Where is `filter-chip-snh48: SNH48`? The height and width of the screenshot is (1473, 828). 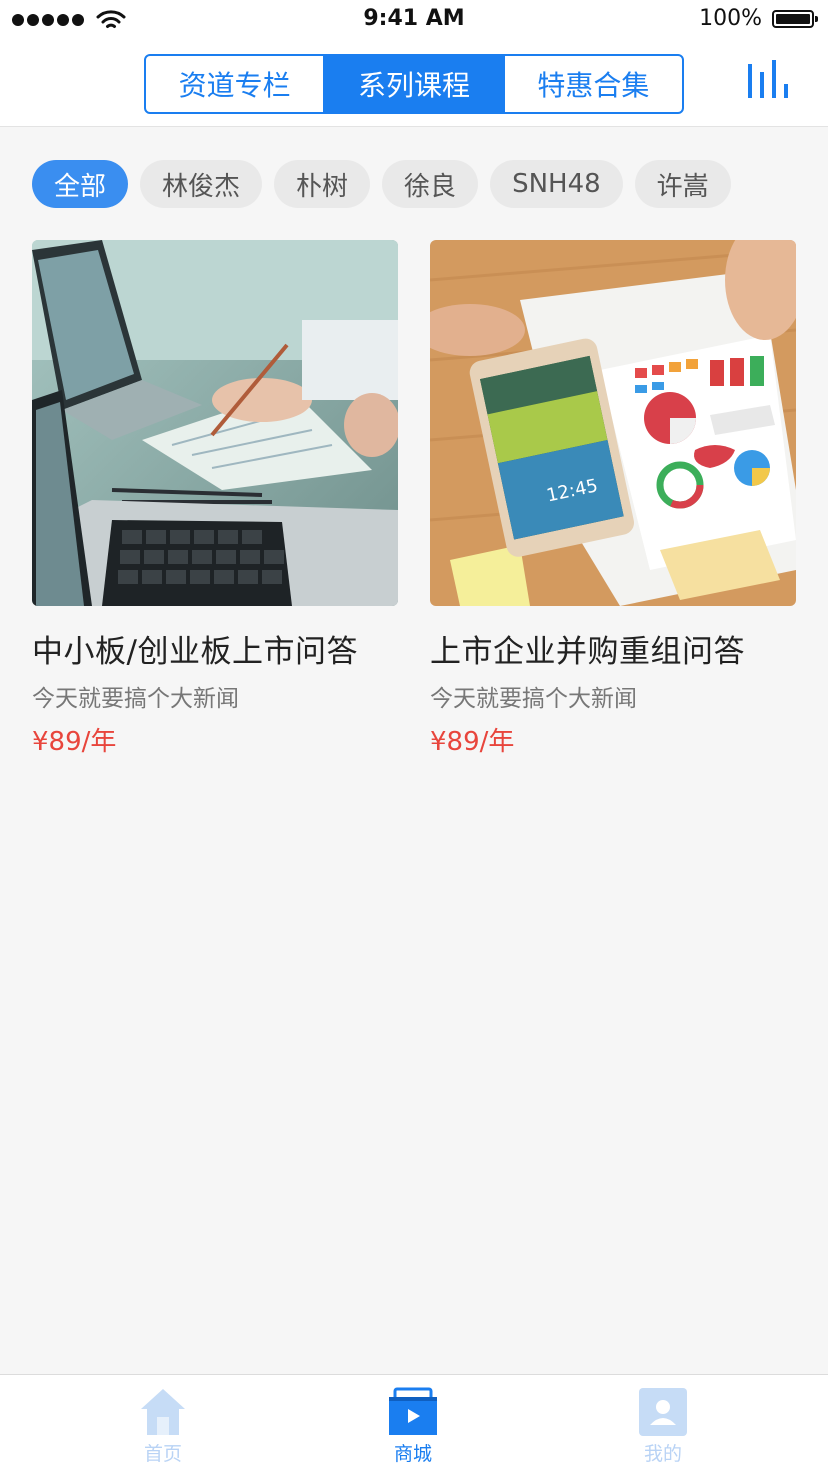 filter-chip-snh48: SNH48 is located at coordinates (556, 184).